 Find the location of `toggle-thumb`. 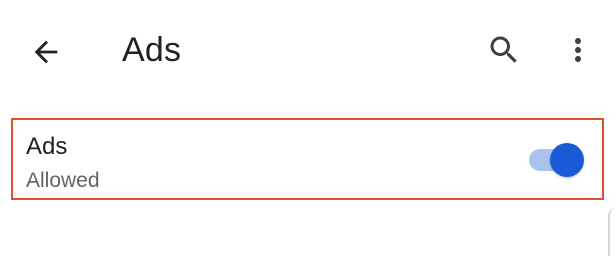

toggle-thumb is located at coordinates (567, 160).